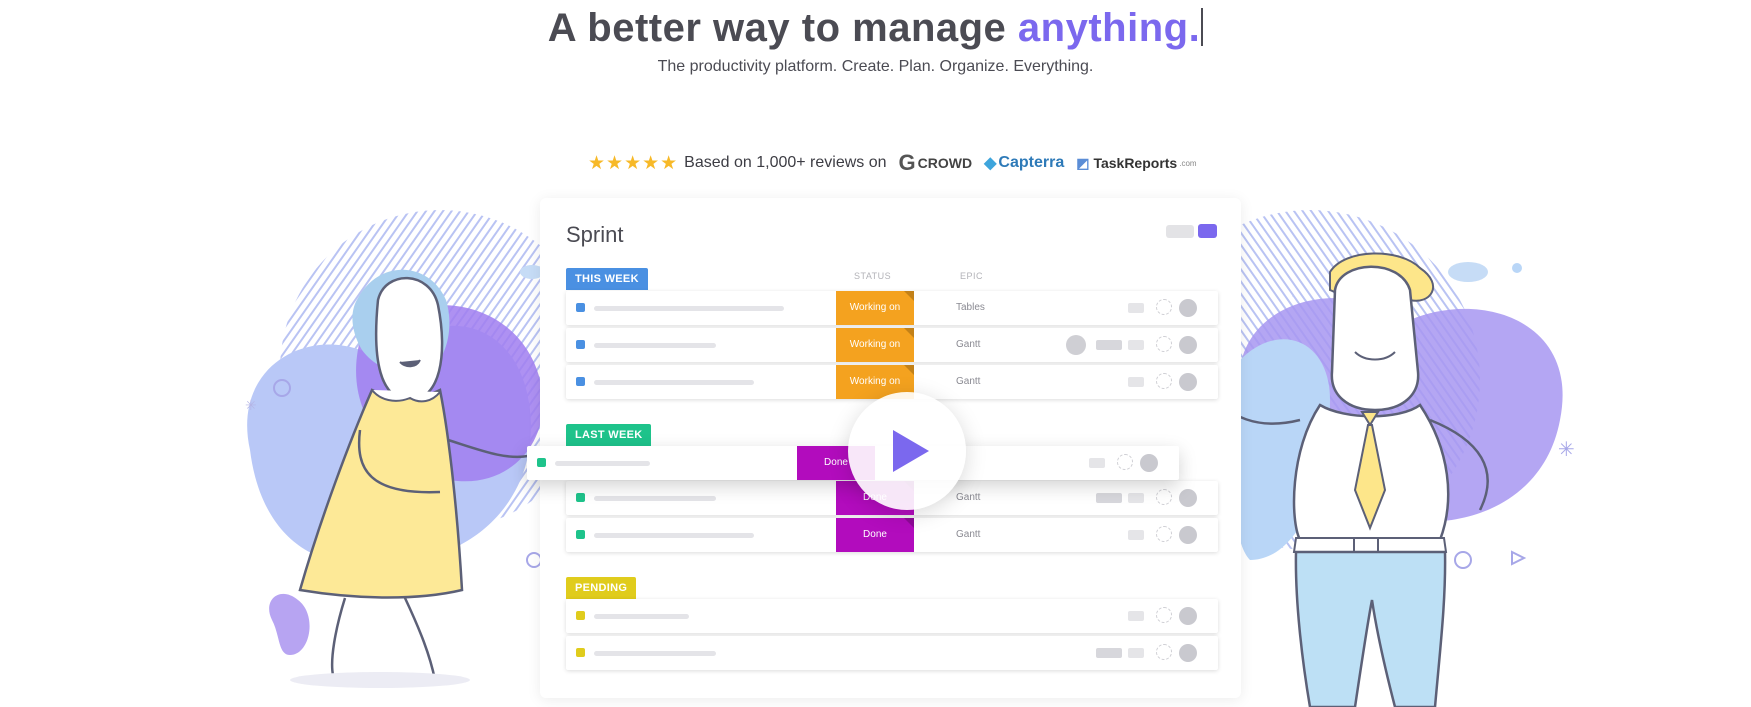 The height and width of the screenshot is (707, 1751). What do you see at coordinates (633, 163) in the screenshot?
I see `star-icon: ★★★★★` at bounding box center [633, 163].